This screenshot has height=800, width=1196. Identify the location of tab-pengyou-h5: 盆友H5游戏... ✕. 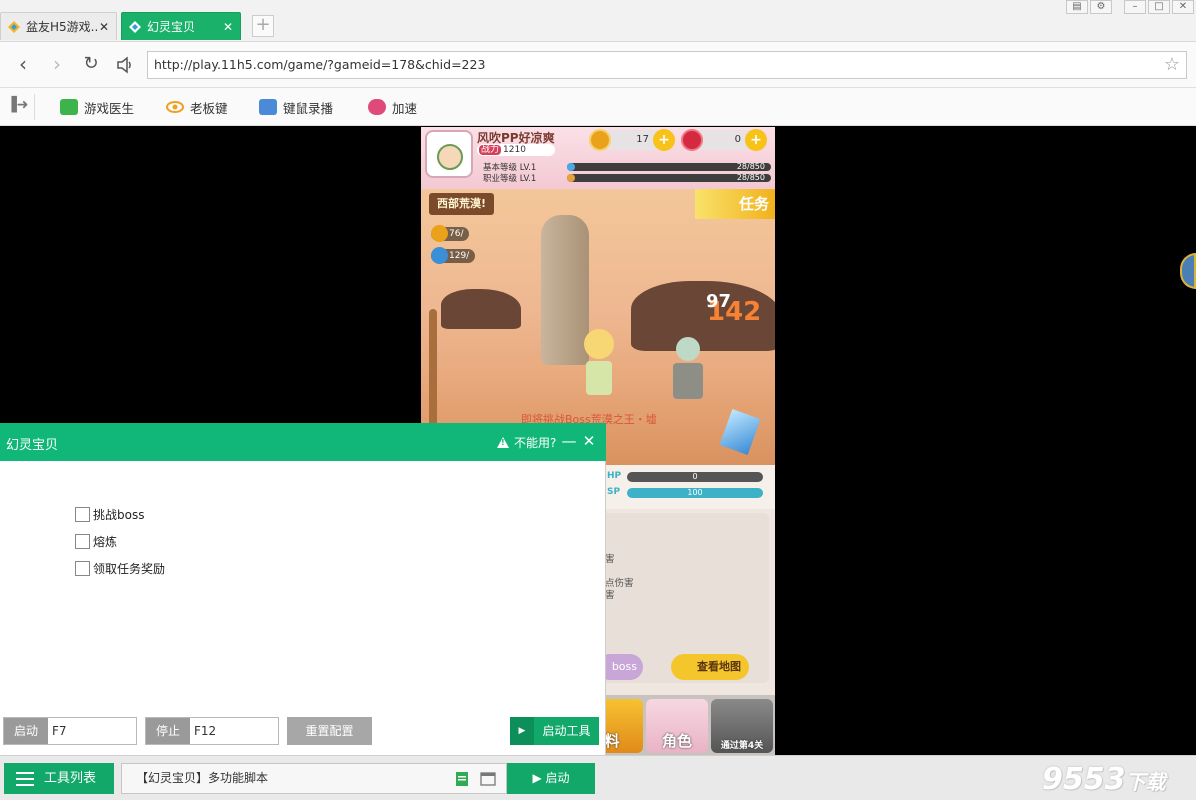
(58, 26).